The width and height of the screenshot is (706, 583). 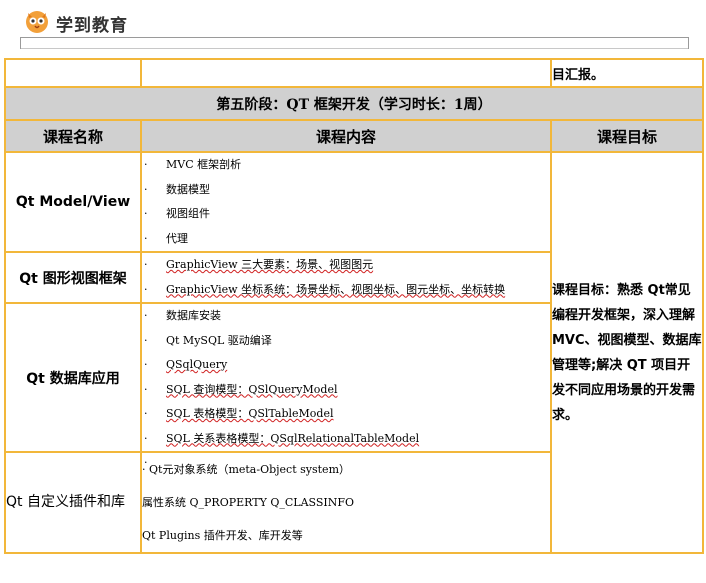 I want to click on list-item: · GraphicView 三大要素：场景、视图图元, so click(x=259, y=264).